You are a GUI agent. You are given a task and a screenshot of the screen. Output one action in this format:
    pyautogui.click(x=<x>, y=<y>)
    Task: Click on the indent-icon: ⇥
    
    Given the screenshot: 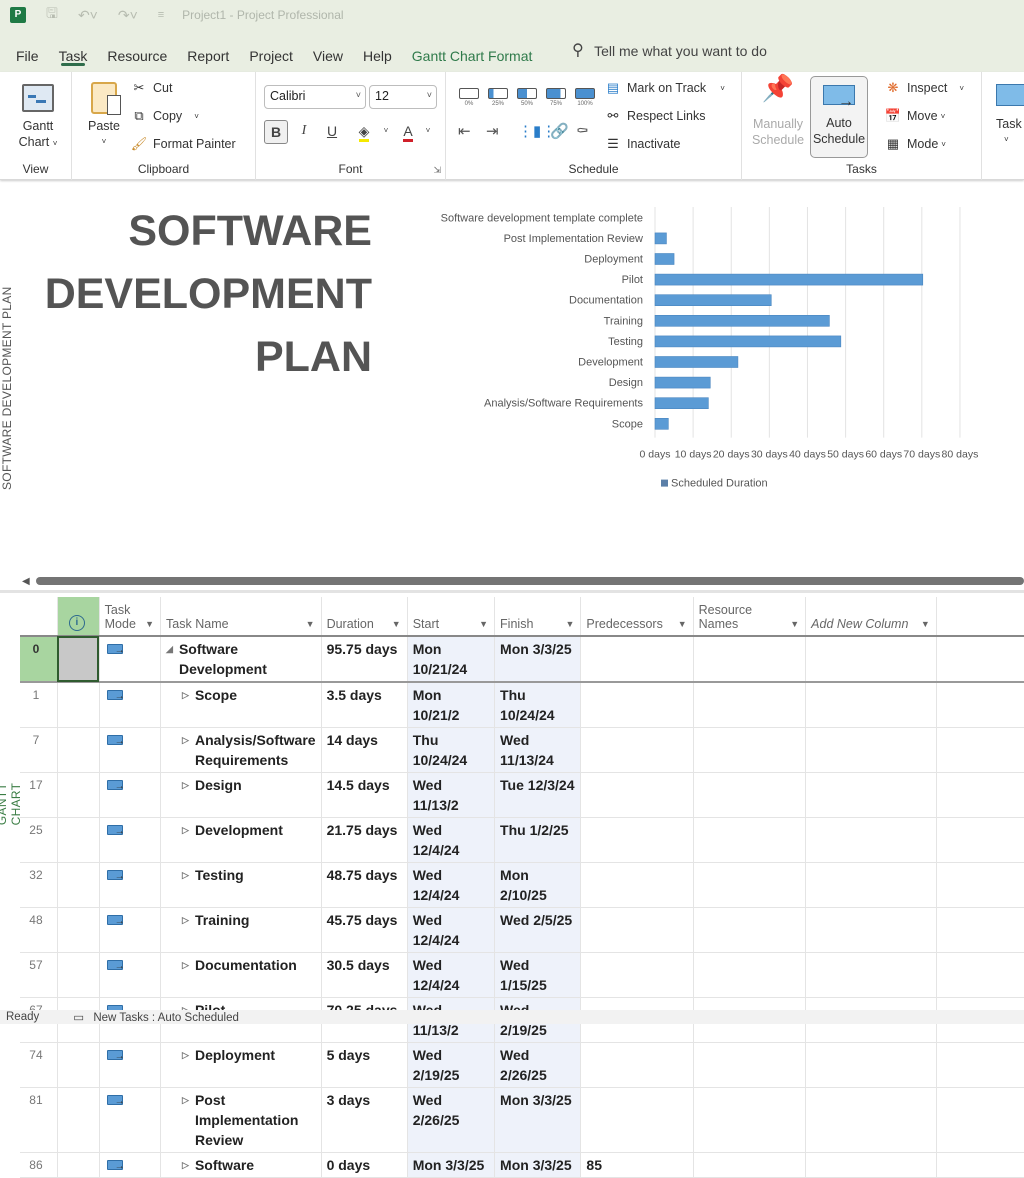 What is the action you would take?
    pyautogui.click(x=492, y=131)
    